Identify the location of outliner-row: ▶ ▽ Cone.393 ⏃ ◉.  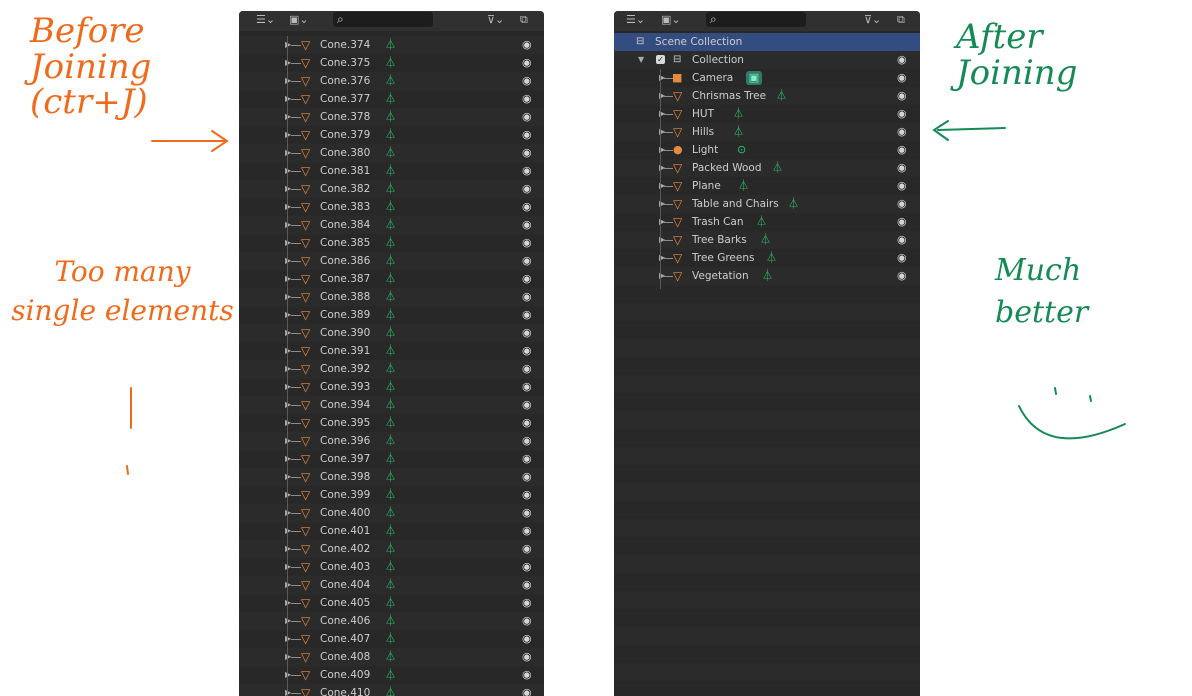
(391, 387).